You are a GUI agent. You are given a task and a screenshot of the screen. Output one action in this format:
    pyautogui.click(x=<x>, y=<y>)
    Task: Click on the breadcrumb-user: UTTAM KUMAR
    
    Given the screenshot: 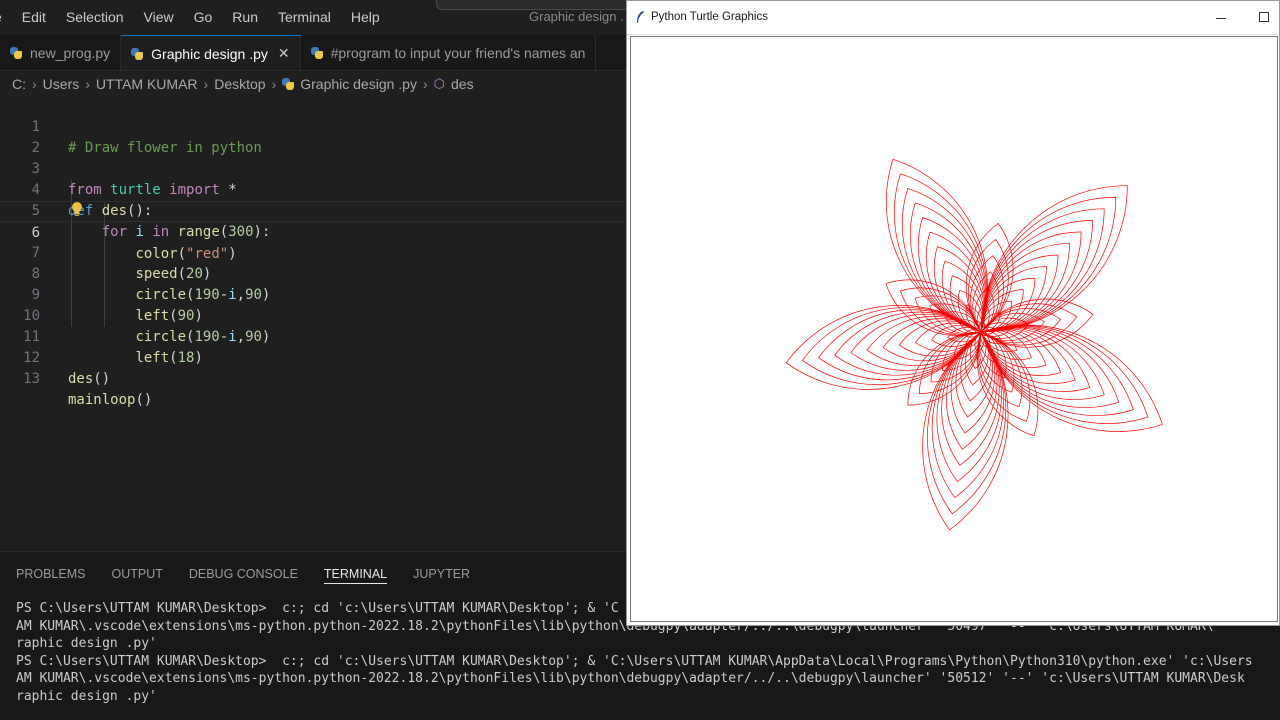 What is the action you would take?
    pyautogui.click(x=147, y=84)
    